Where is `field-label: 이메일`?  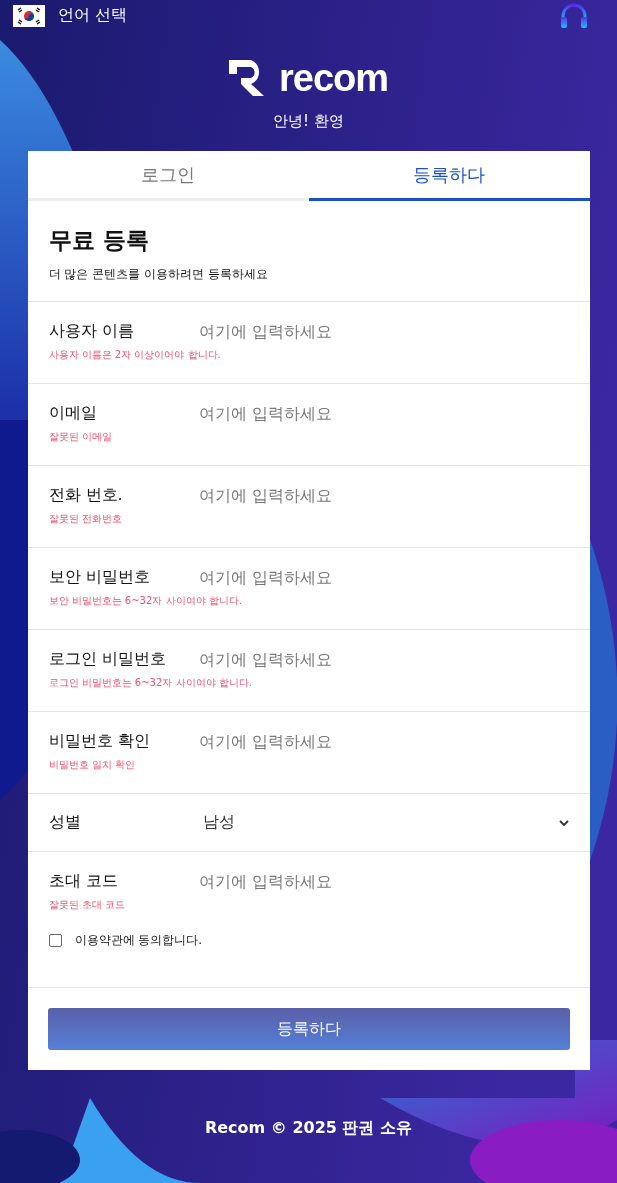
field-label: 이메일 is located at coordinates (73, 413).